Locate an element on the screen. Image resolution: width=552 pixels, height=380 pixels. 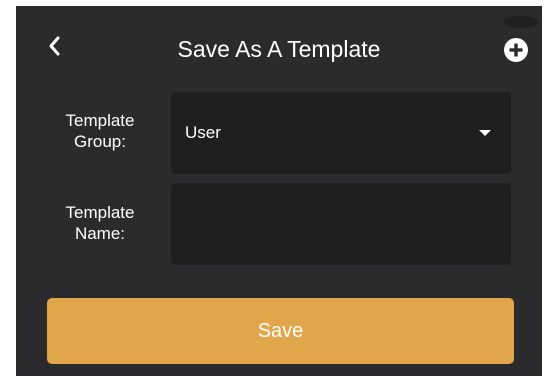
template-group-select: User is located at coordinates (341, 133).